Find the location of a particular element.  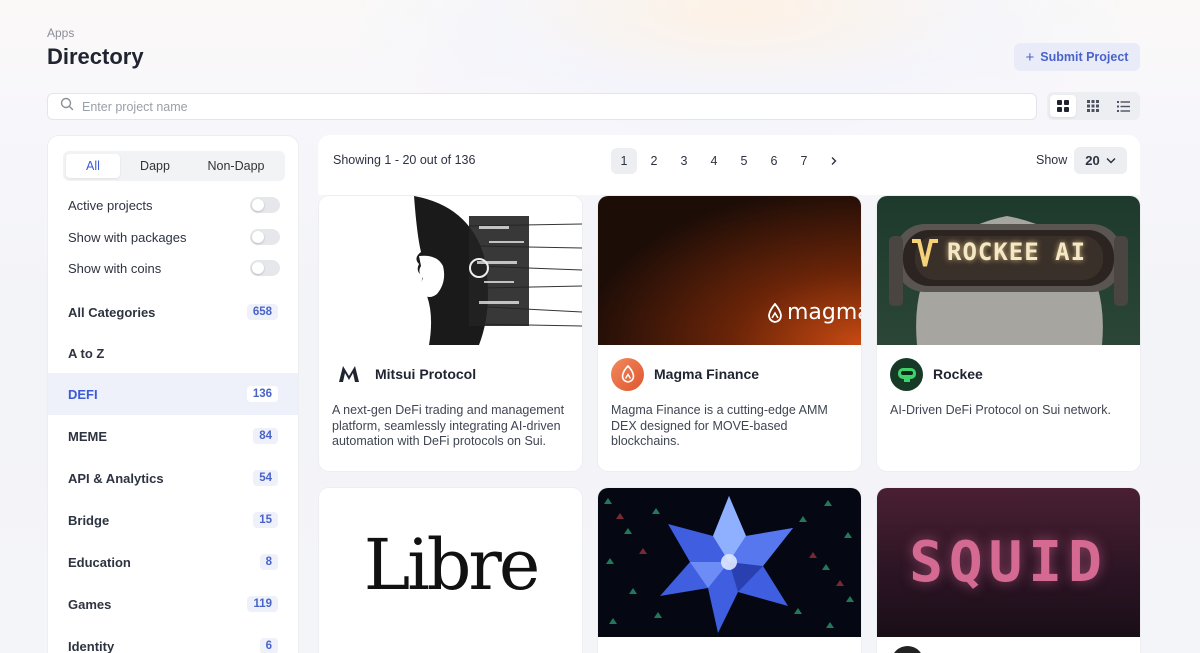

category-bridge: Bridge 15 is located at coordinates (173, 520).